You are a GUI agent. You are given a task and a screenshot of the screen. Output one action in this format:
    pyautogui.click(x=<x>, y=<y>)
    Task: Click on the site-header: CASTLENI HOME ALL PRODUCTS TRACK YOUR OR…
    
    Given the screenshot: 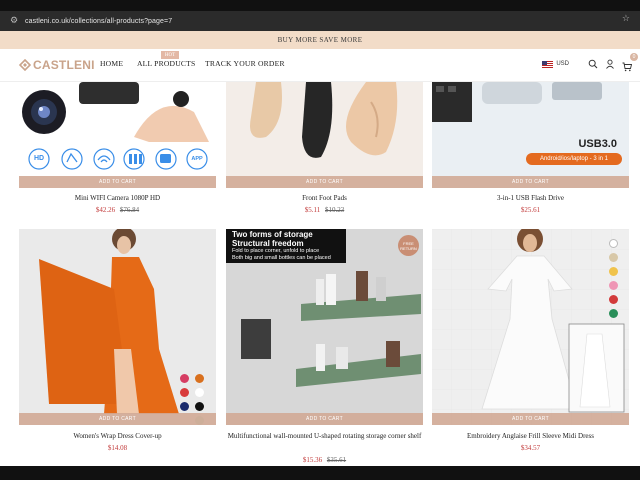 What is the action you would take?
    pyautogui.click(x=320, y=65)
    